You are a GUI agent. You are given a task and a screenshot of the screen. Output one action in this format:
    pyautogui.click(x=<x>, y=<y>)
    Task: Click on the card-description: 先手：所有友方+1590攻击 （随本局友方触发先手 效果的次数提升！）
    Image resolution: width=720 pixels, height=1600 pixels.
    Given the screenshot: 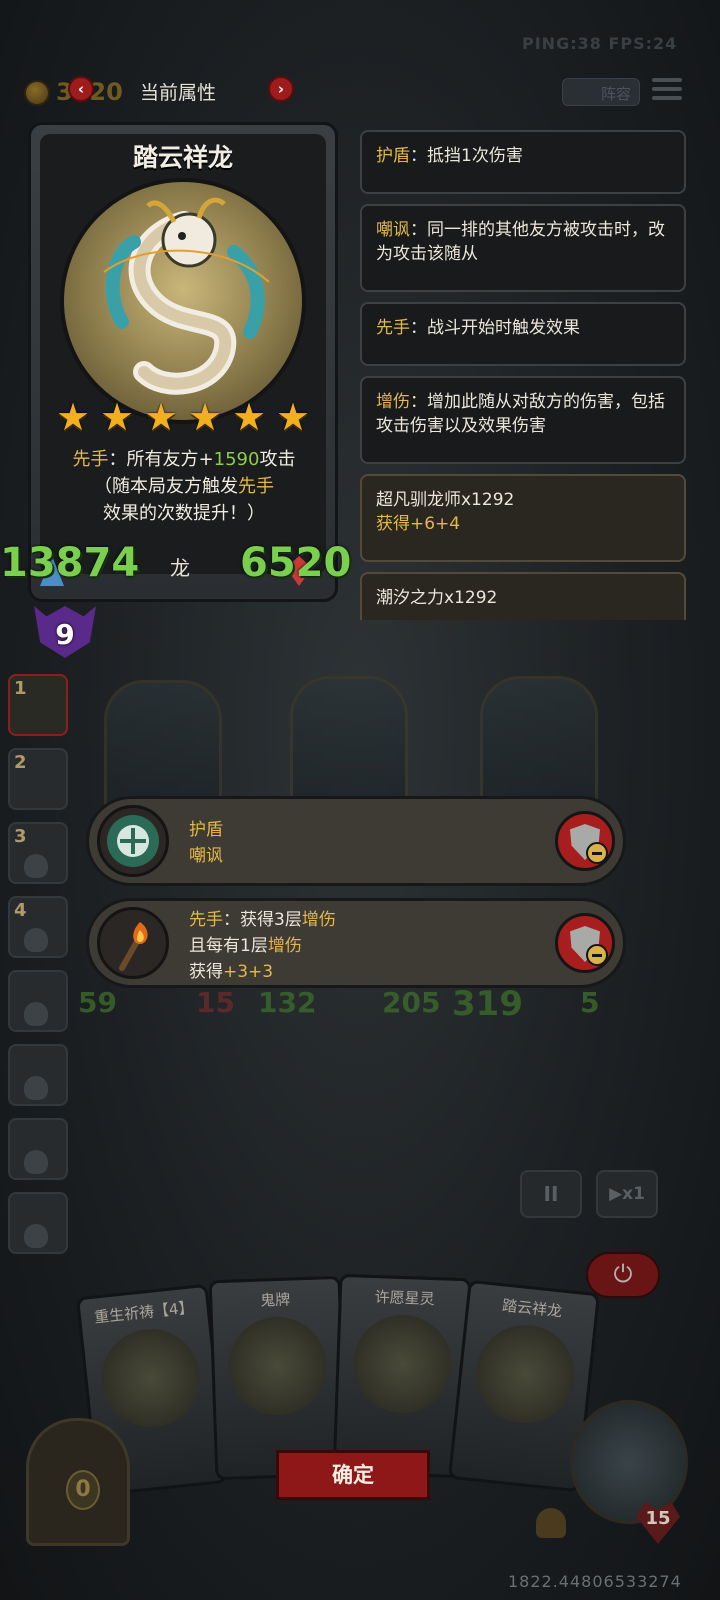 What is the action you would take?
    pyautogui.click(x=184, y=486)
    